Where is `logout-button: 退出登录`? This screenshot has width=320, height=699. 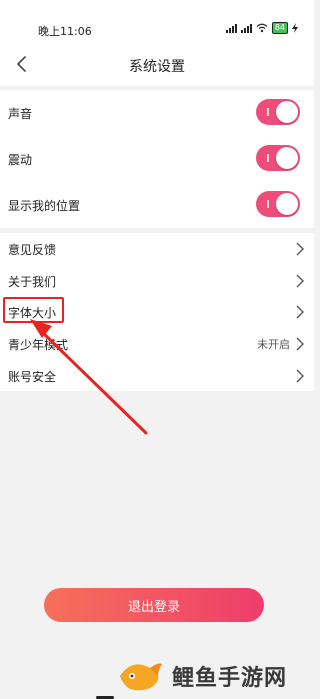
logout-button: 退出登录 is located at coordinates (154, 605).